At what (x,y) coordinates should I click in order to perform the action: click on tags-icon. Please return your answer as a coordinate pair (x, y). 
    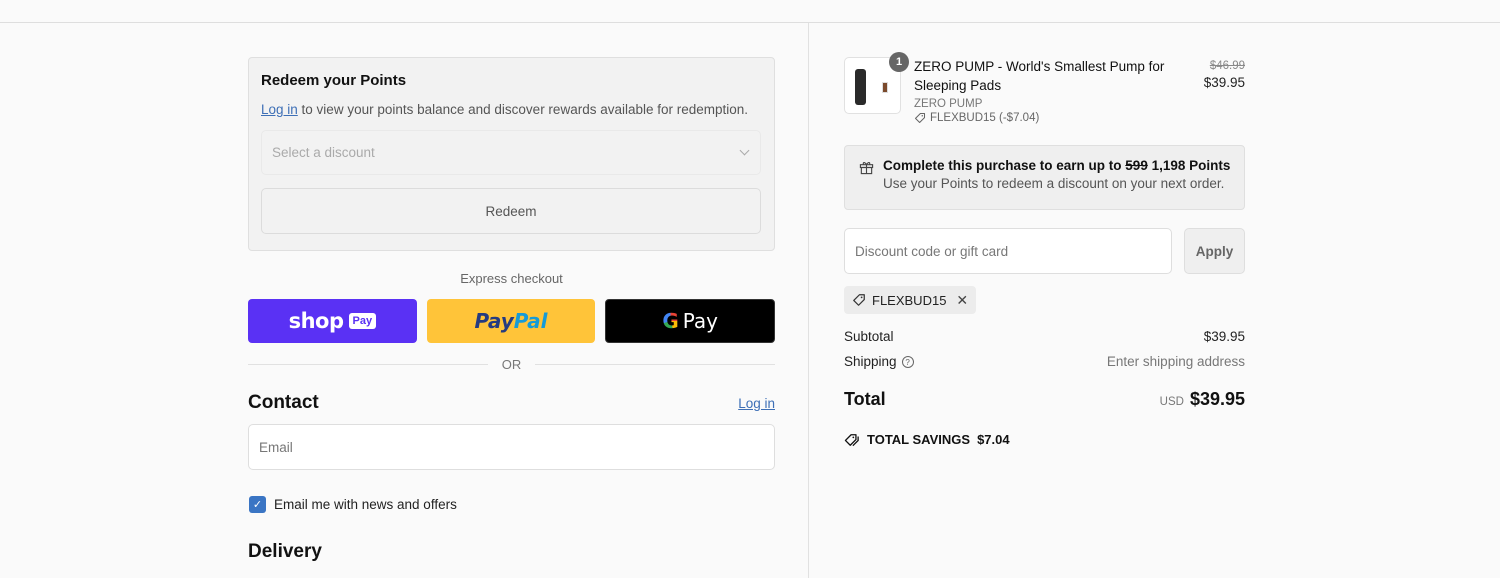
    Looking at the image, I should click on (851, 439).